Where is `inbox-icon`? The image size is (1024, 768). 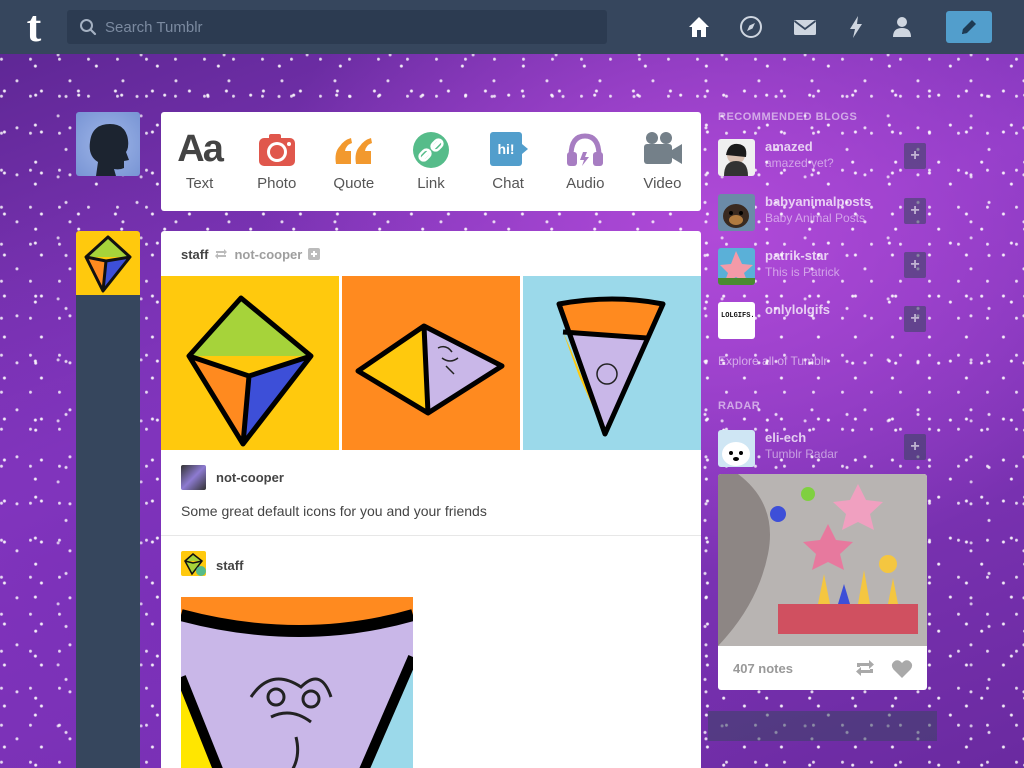
inbox-icon is located at coordinates (805, 27).